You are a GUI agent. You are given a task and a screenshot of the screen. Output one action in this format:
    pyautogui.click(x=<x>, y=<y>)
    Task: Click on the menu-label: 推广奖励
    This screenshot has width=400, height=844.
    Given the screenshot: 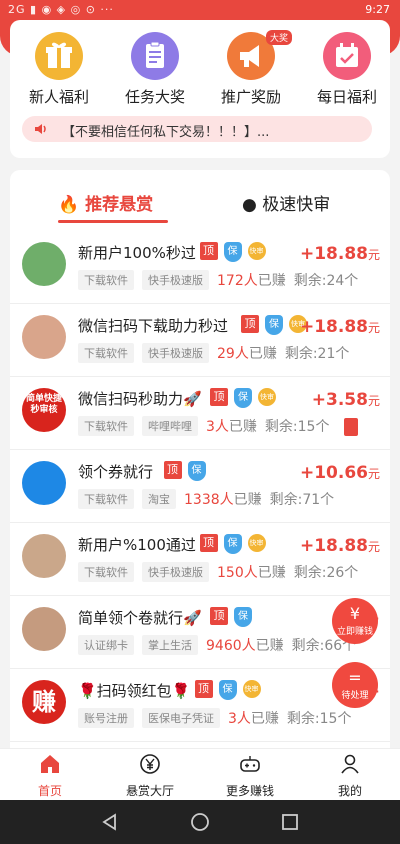 What is the action you would take?
    pyautogui.click(x=250, y=97)
    